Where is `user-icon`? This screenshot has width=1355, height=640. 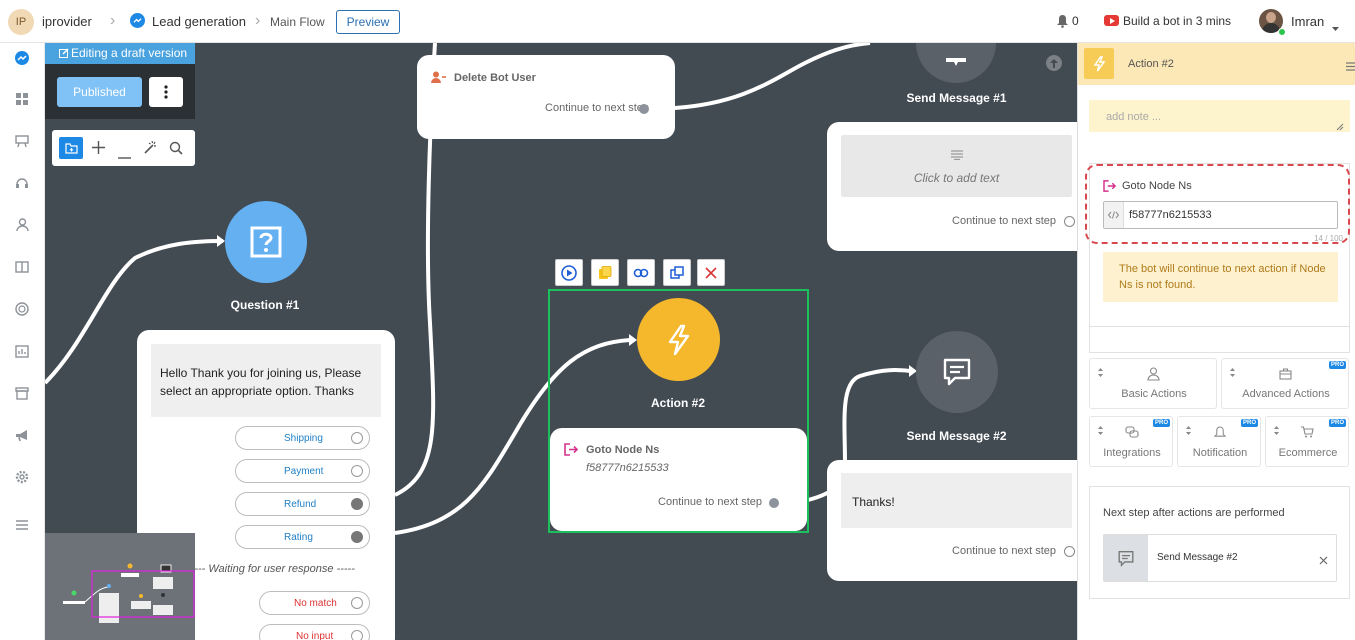 user-icon is located at coordinates (1153, 375).